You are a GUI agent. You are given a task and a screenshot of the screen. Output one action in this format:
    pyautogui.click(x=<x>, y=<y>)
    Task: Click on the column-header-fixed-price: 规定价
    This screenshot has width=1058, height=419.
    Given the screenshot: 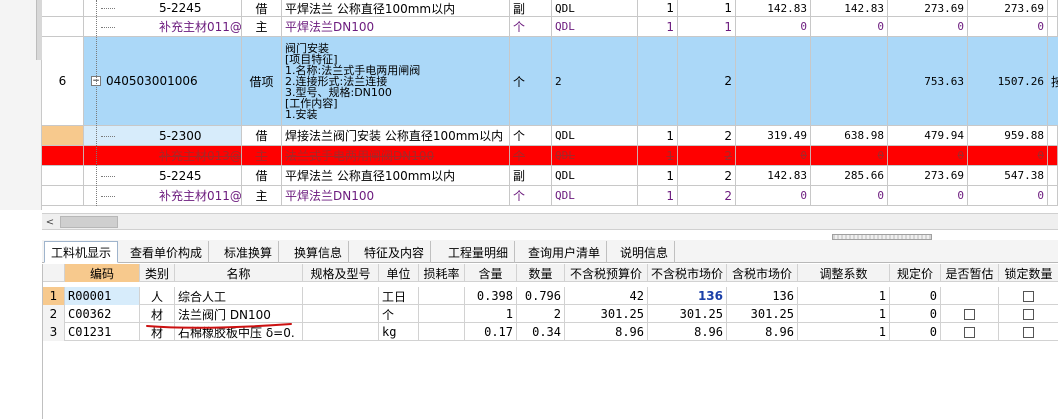 What is the action you would take?
    pyautogui.click(x=915, y=273)
    